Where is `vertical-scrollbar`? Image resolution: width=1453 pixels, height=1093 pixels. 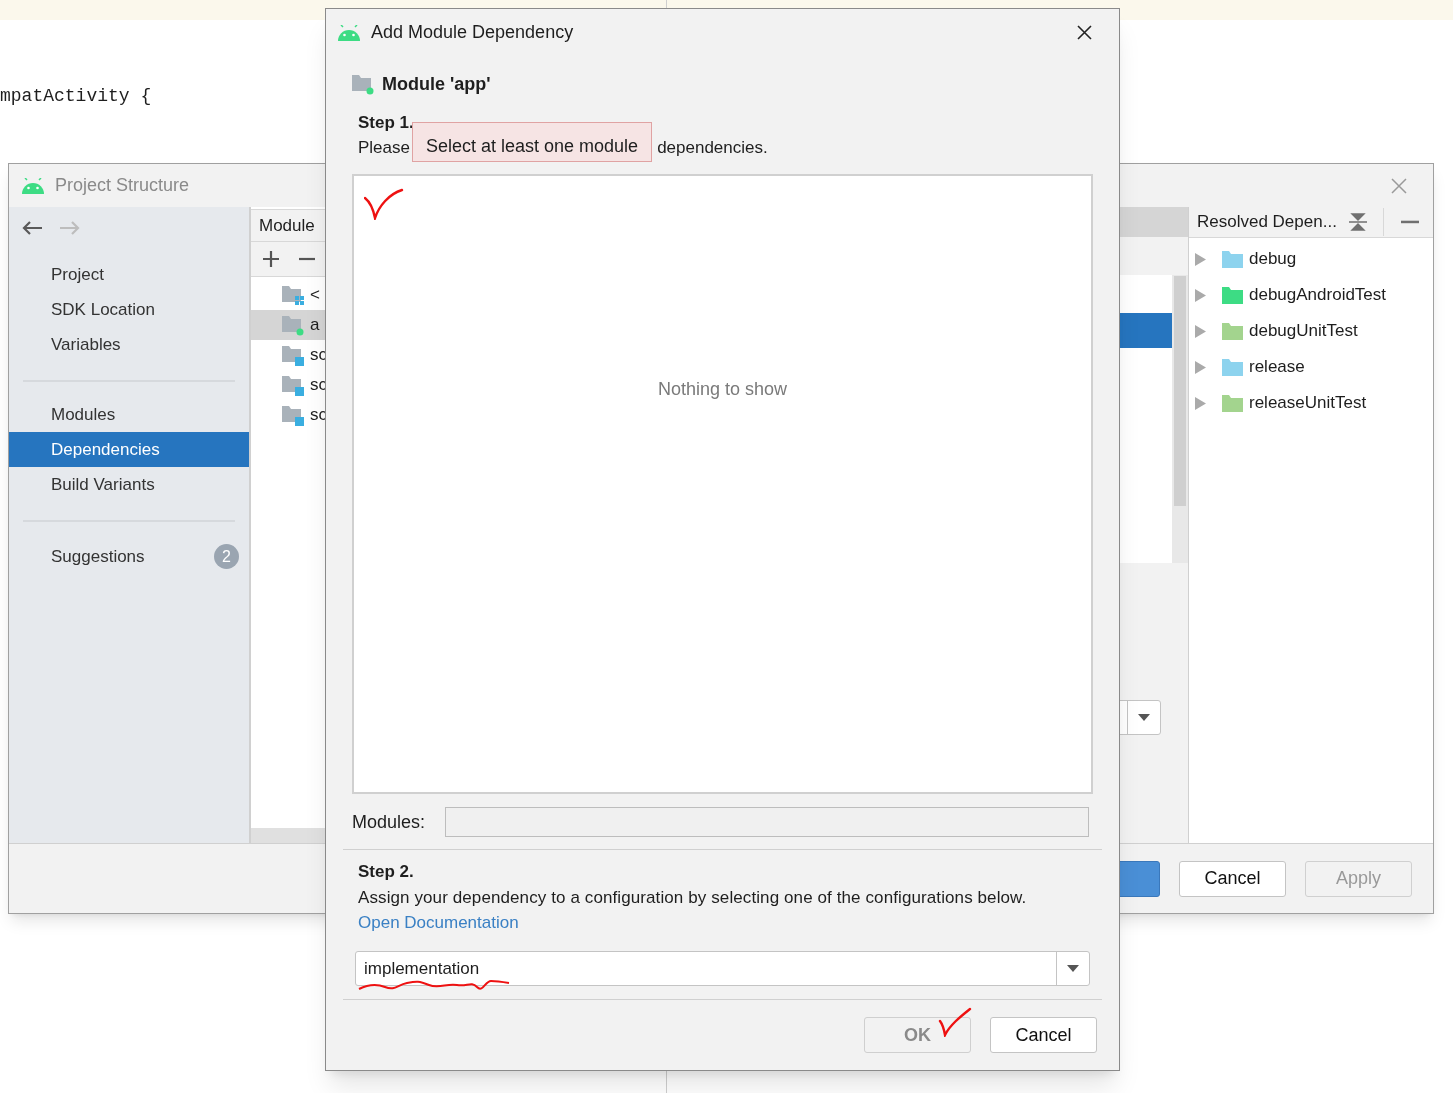 vertical-scrollbar is located at coordinates (1180, 419).